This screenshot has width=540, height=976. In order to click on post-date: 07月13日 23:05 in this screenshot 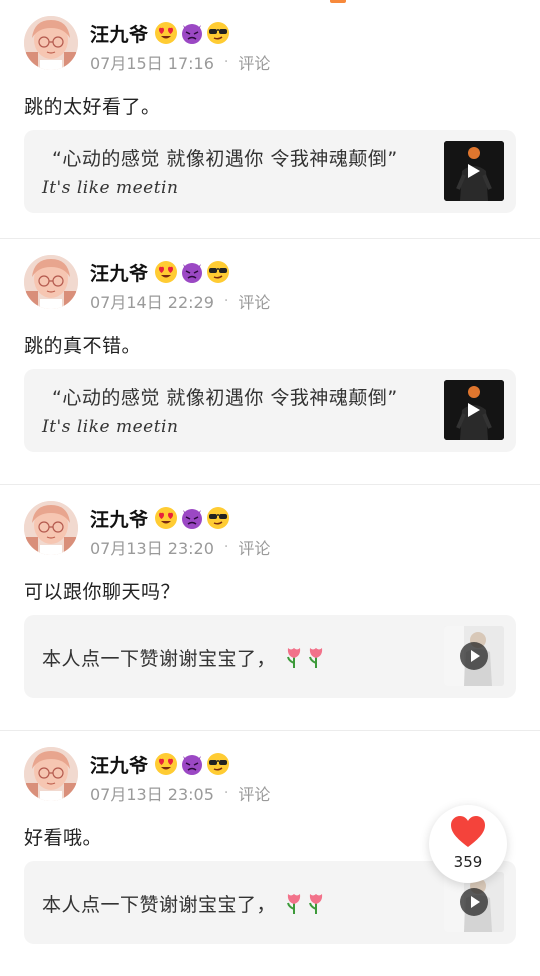, I will do `click(152, 794)`.